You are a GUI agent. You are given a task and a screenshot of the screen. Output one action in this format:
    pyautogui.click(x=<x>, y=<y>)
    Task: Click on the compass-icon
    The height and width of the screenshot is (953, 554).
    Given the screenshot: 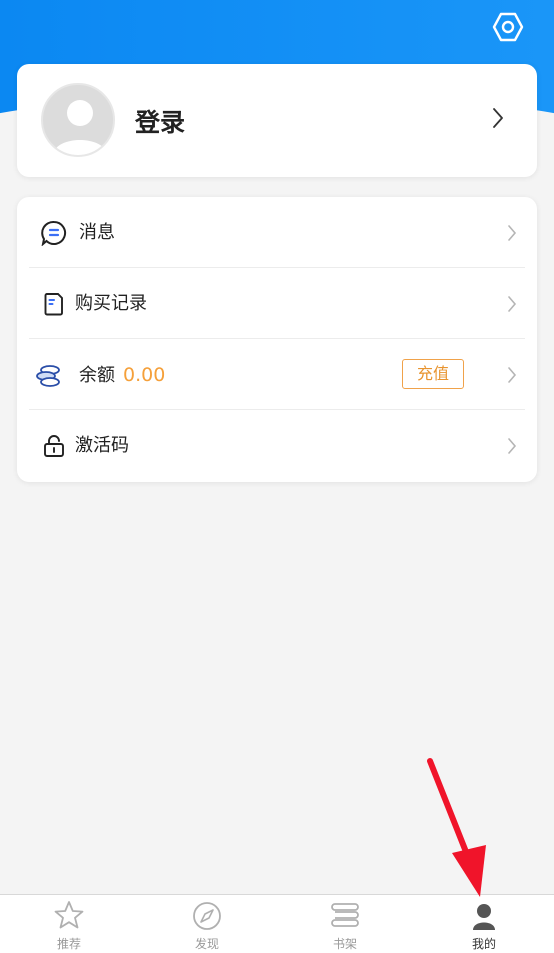 What is the action you would take?
    pyautogui.click(x=207, y=916)
    